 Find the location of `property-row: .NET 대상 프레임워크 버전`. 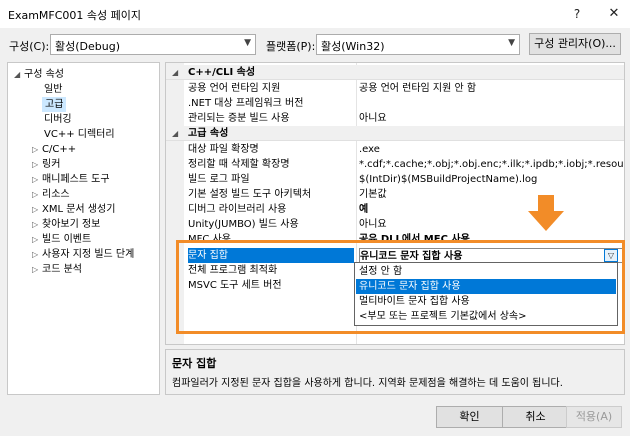

property-row: .NET 대상 프레임워크 버전 is located at coordinates (395, 103).